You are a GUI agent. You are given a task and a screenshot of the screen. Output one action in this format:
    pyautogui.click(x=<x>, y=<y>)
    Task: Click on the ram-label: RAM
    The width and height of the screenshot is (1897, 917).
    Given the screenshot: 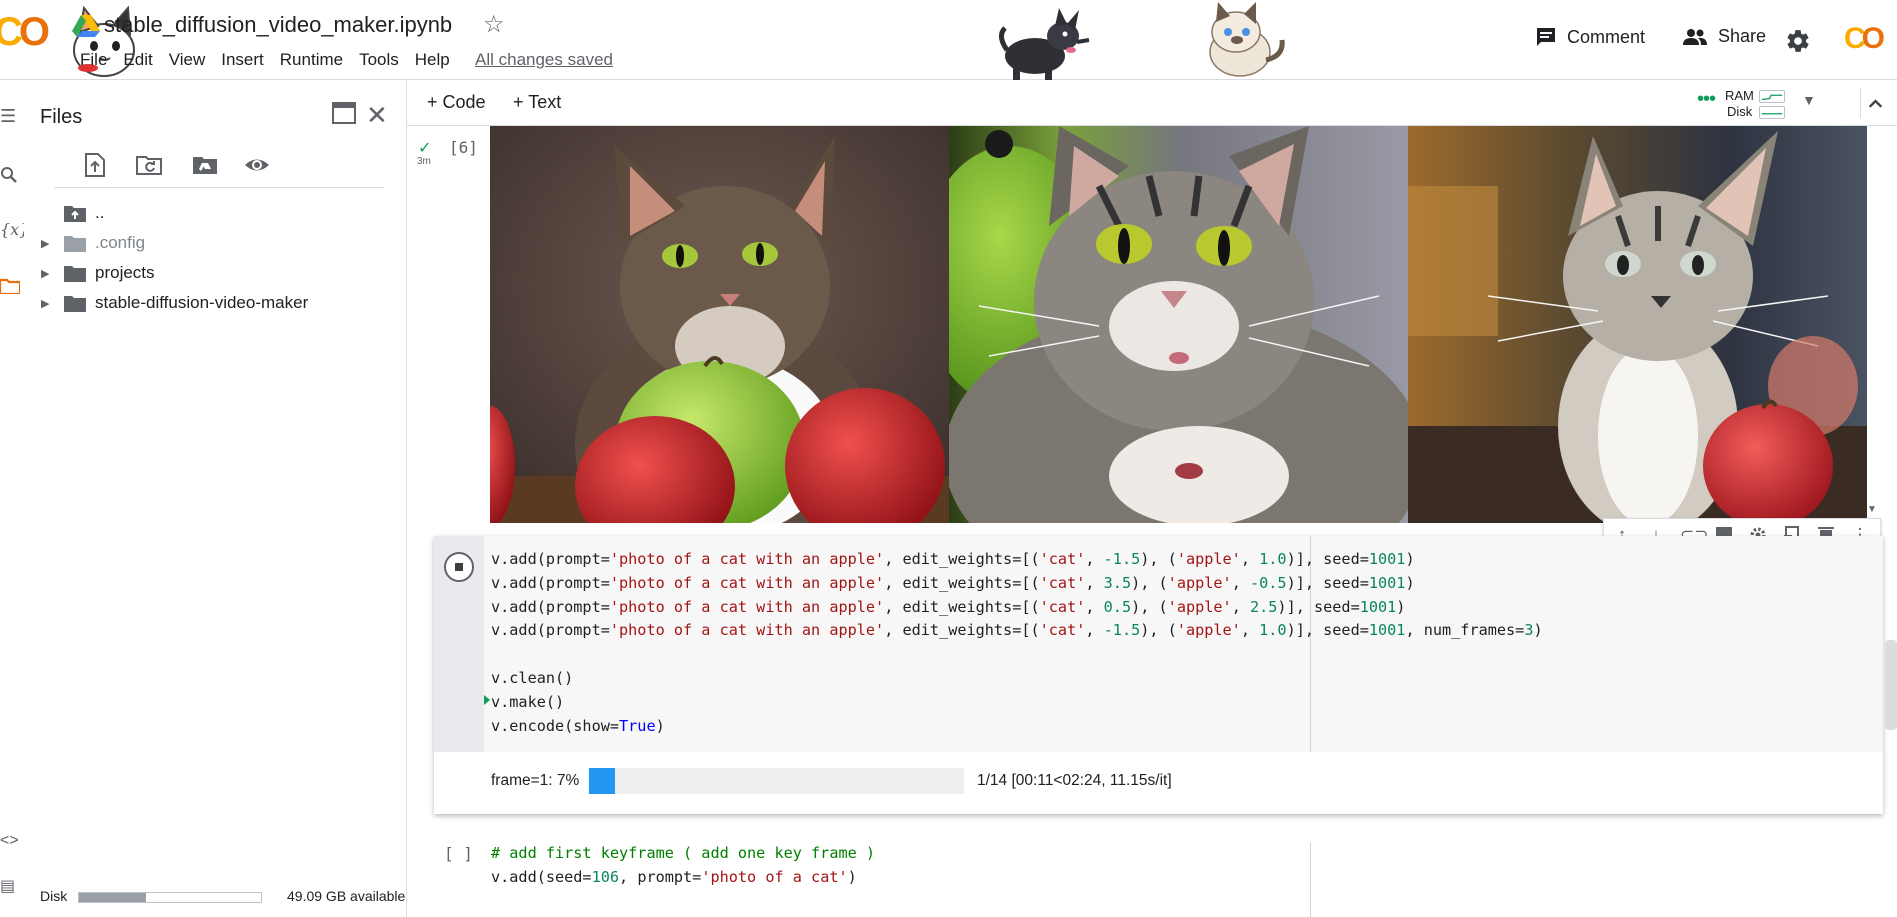 What is the action you would take?
    pyautogui.click(x=1739, y=95)
    